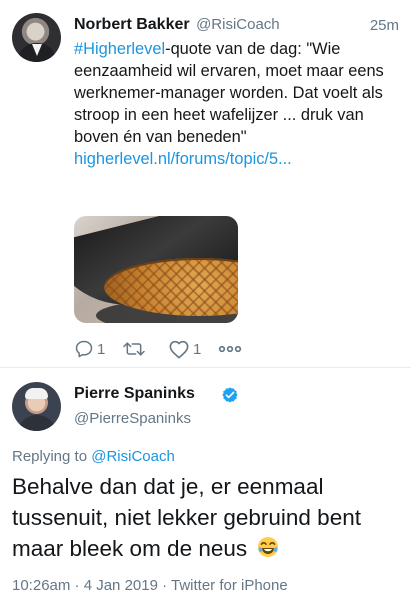  What do you see at coordinates (179, 349) in the screenshot?
I see `heart-icon` at bounding box center [179, 349].